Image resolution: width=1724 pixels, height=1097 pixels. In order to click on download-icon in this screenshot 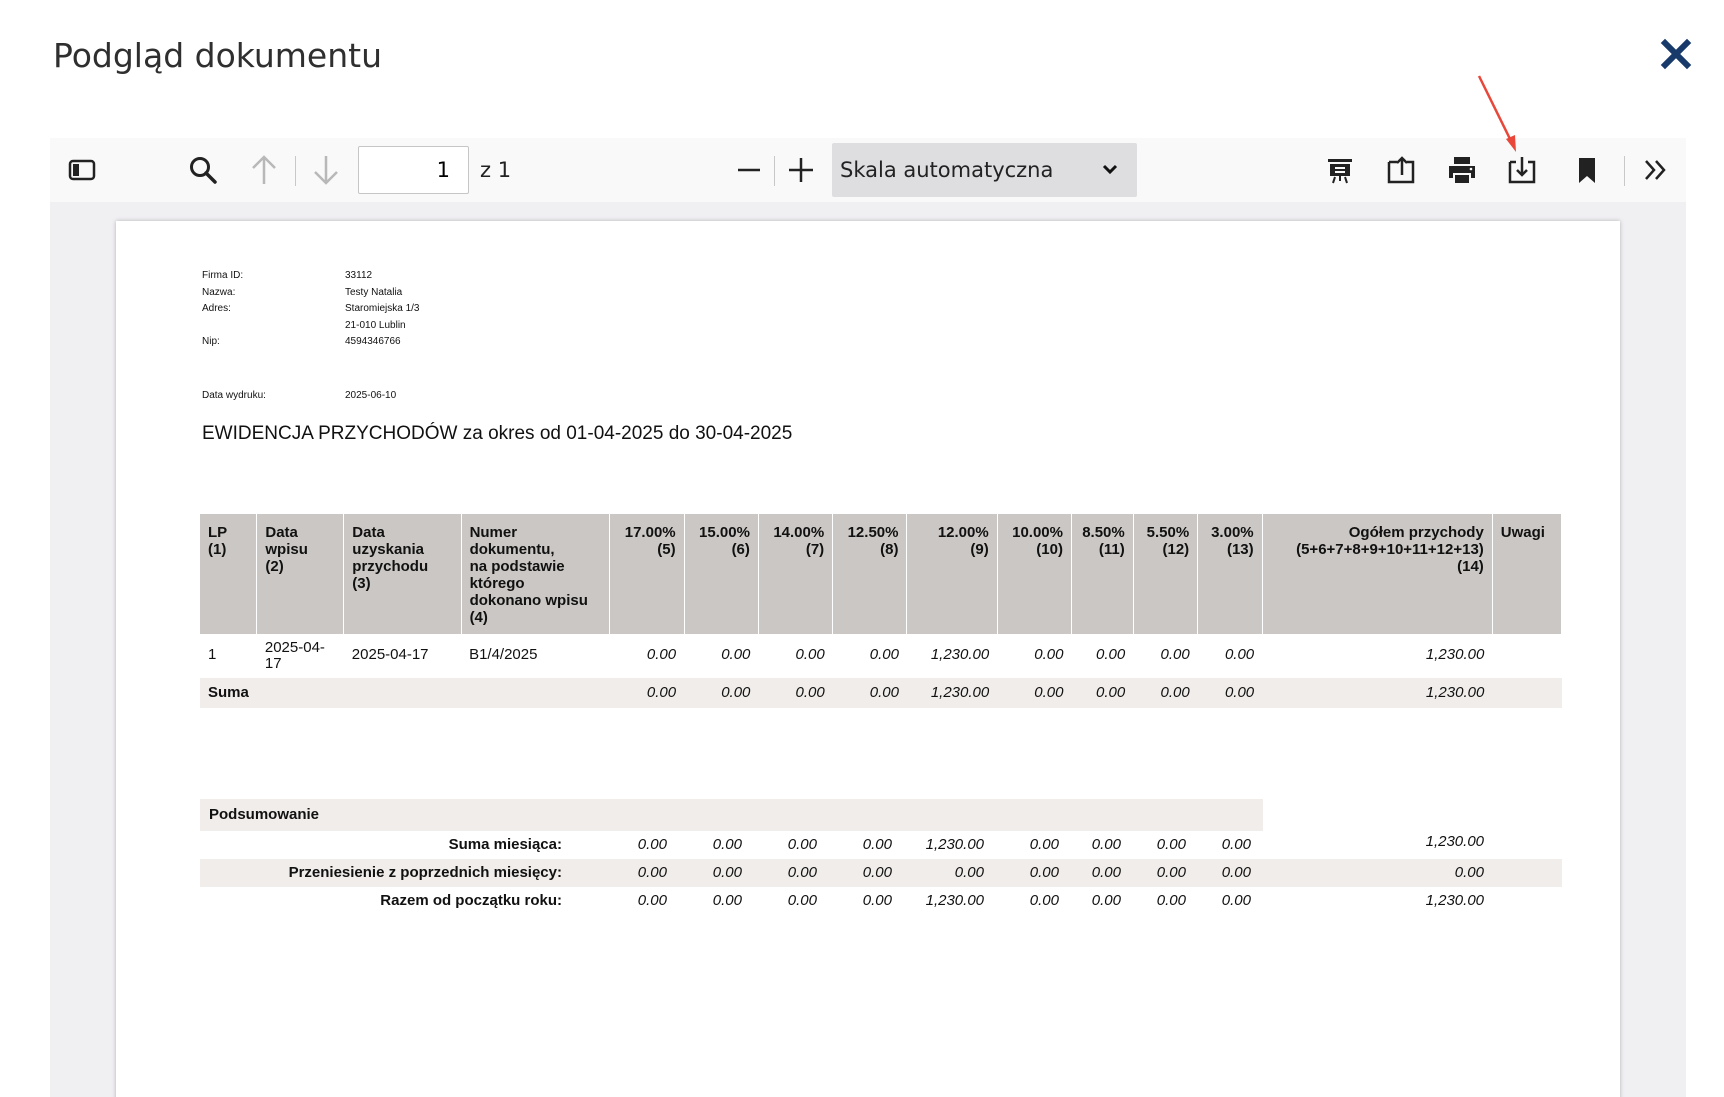, I will do `click(1522, 170)`.